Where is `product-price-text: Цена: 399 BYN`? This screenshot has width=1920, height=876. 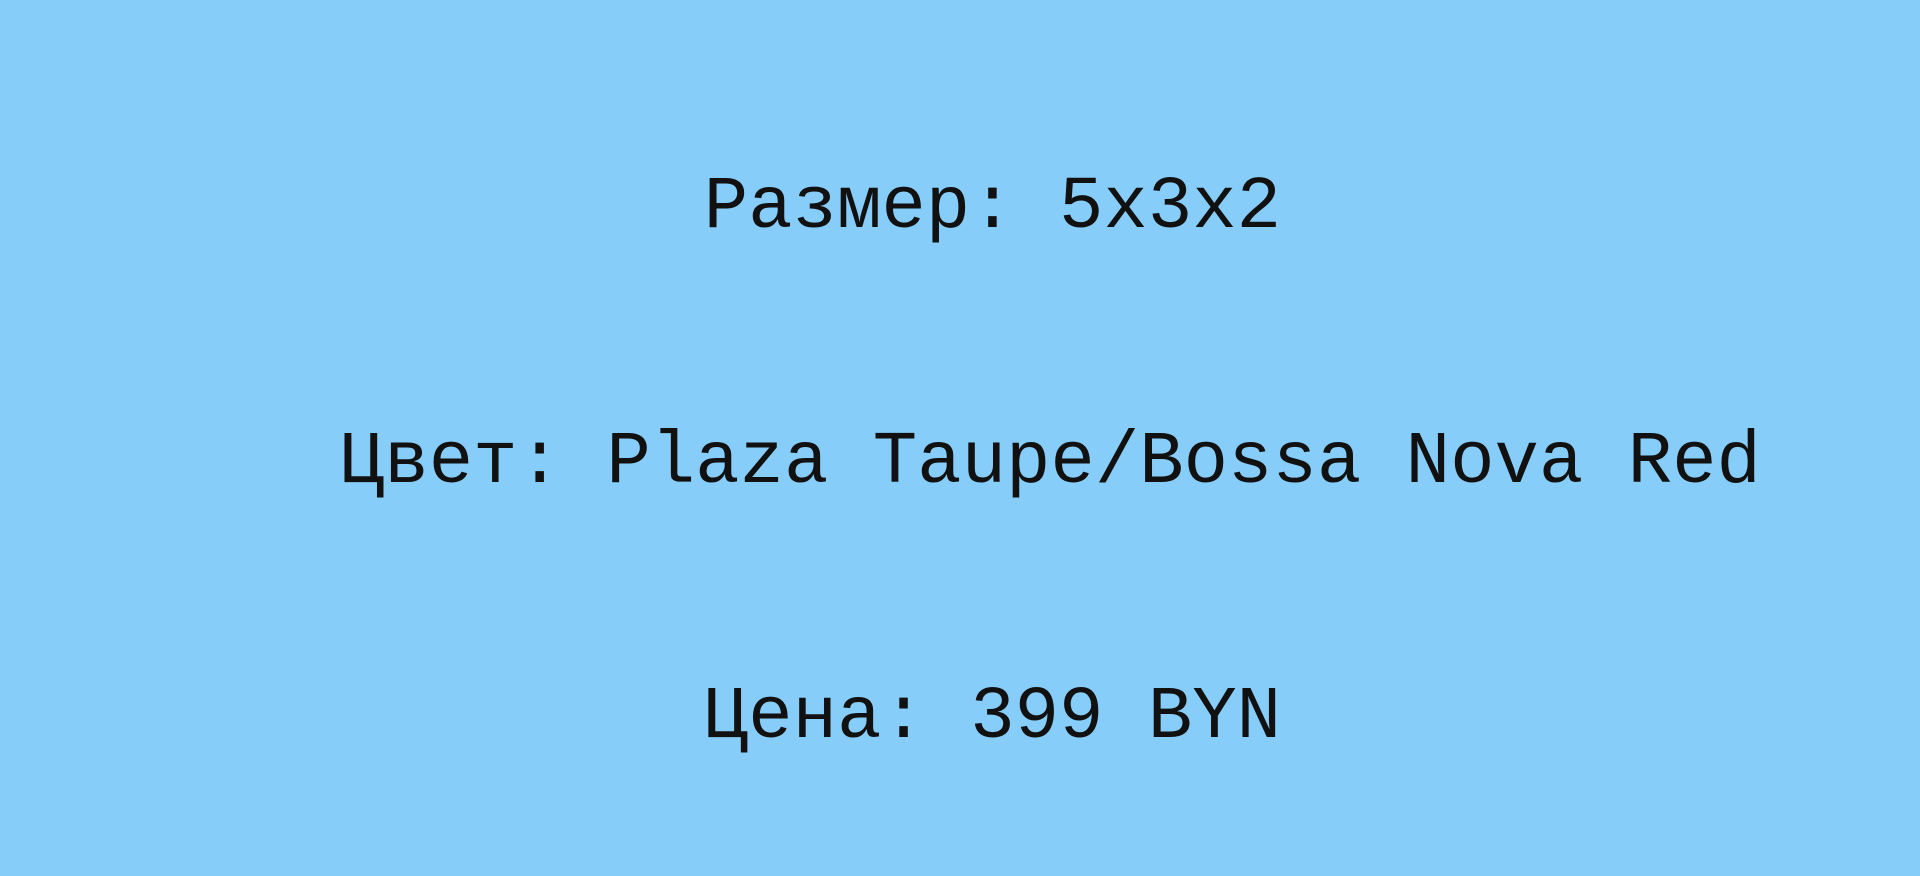
product-price-text: Цена: 399 BYN is located at coordinates (992, 718).